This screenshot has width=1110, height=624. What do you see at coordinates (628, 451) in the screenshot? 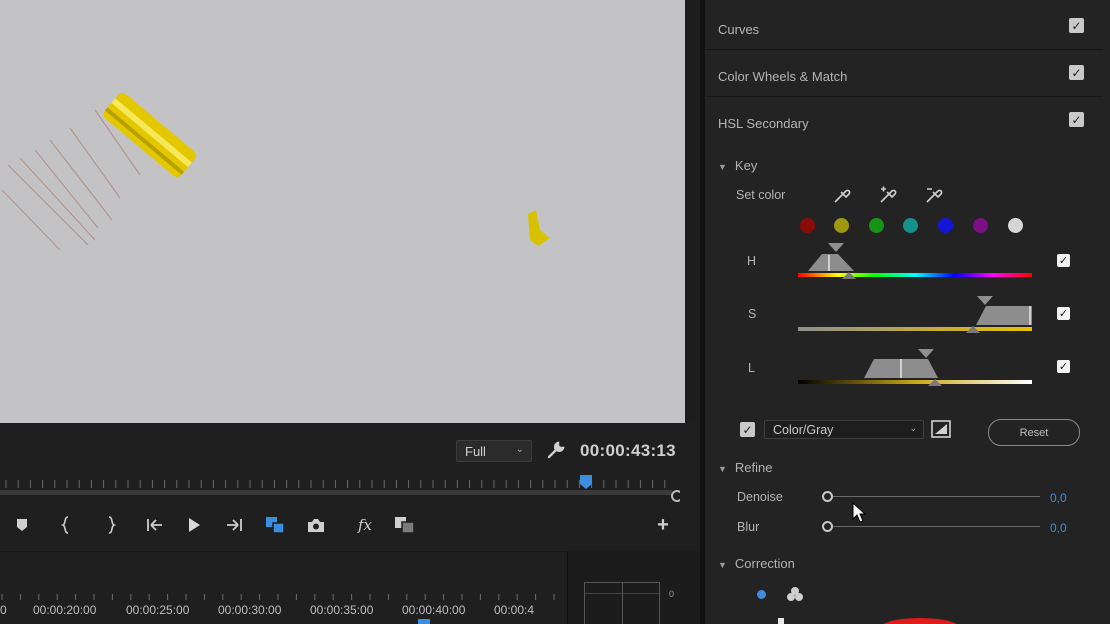
I see `playhead-timecode: 00:00:43:13` at bounding box center [628, 451].